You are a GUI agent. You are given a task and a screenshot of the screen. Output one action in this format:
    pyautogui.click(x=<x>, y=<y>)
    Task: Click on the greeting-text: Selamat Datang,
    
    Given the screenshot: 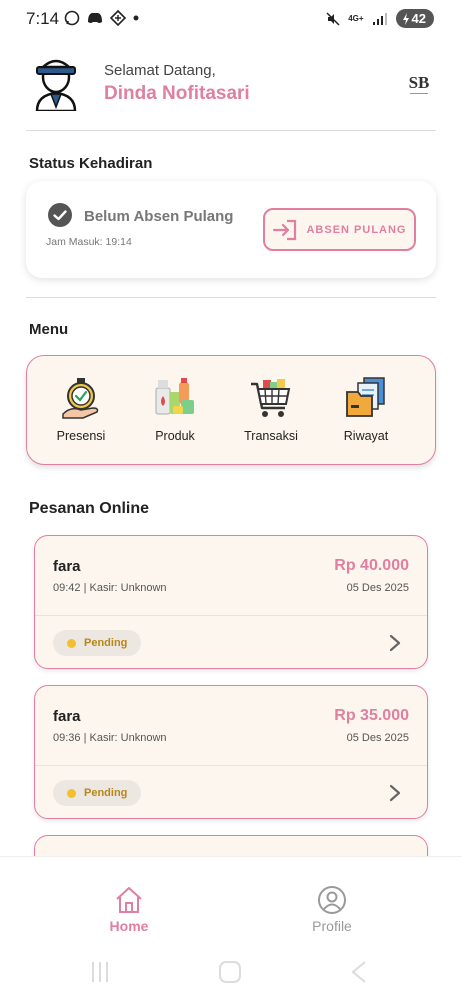 What is the action you would take?
    pyautogui.click(x=160, y=70)
    